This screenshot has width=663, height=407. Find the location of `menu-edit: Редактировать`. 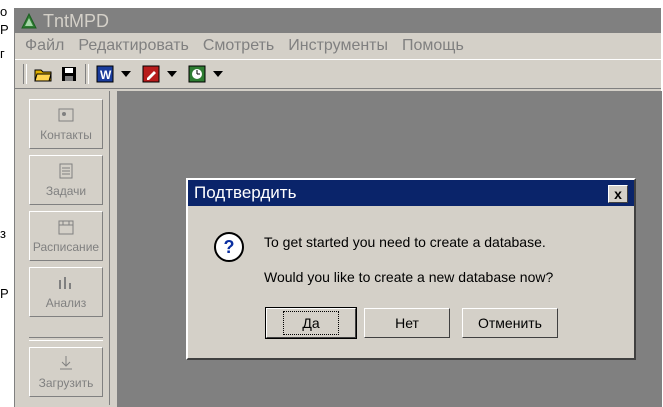

menu-edit: Редактировать is located at coordinates (133, 46).